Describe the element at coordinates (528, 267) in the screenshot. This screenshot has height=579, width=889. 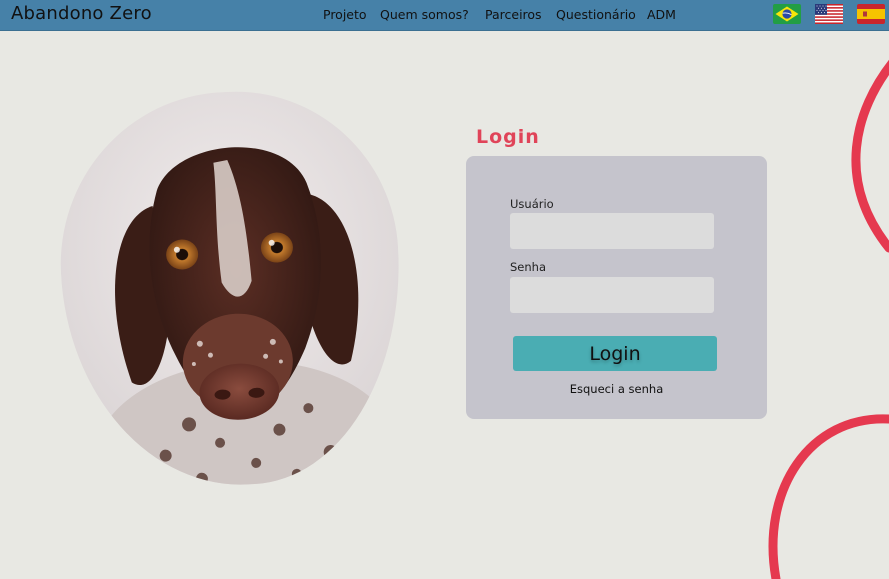
I see `password-label: Senha` at that location.